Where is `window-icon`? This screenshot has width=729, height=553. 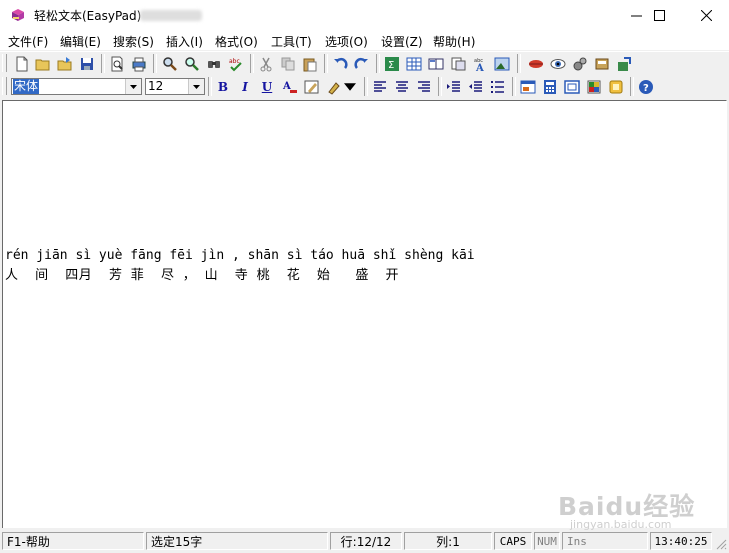
window-icon is located at coordinates (528, 87).